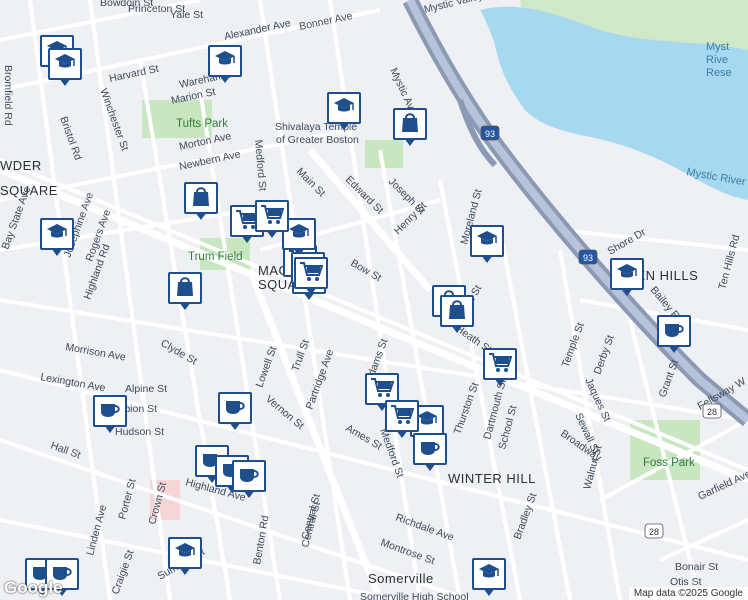  I want to click on park-label: Foss Park, so click(669, 463).